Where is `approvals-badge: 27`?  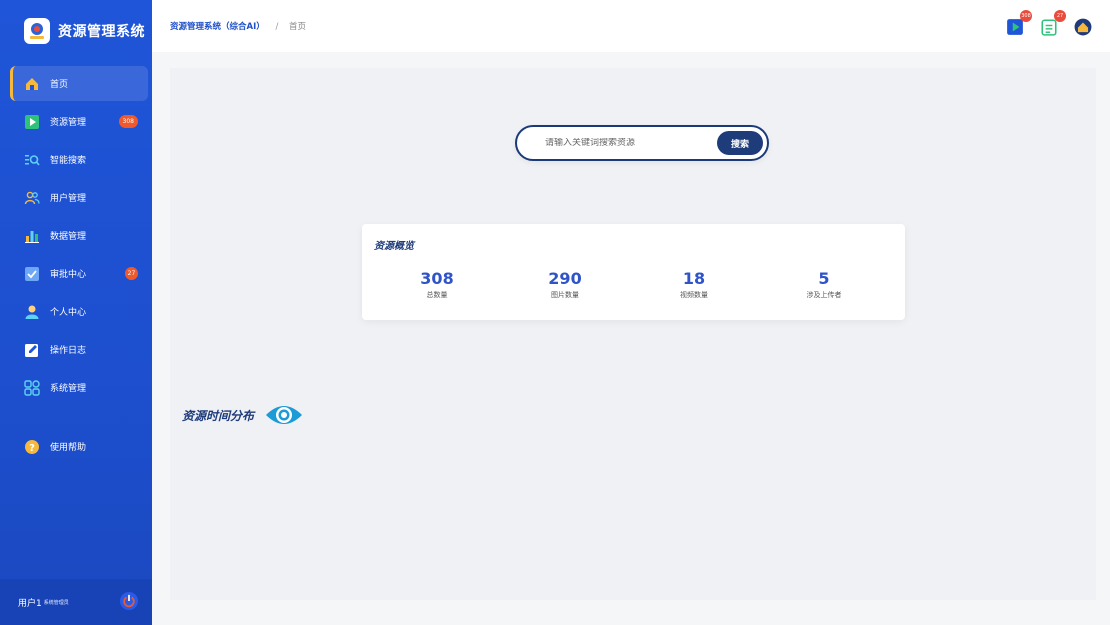
approvals-badge: 27 is located at coordinates (1060, 16).